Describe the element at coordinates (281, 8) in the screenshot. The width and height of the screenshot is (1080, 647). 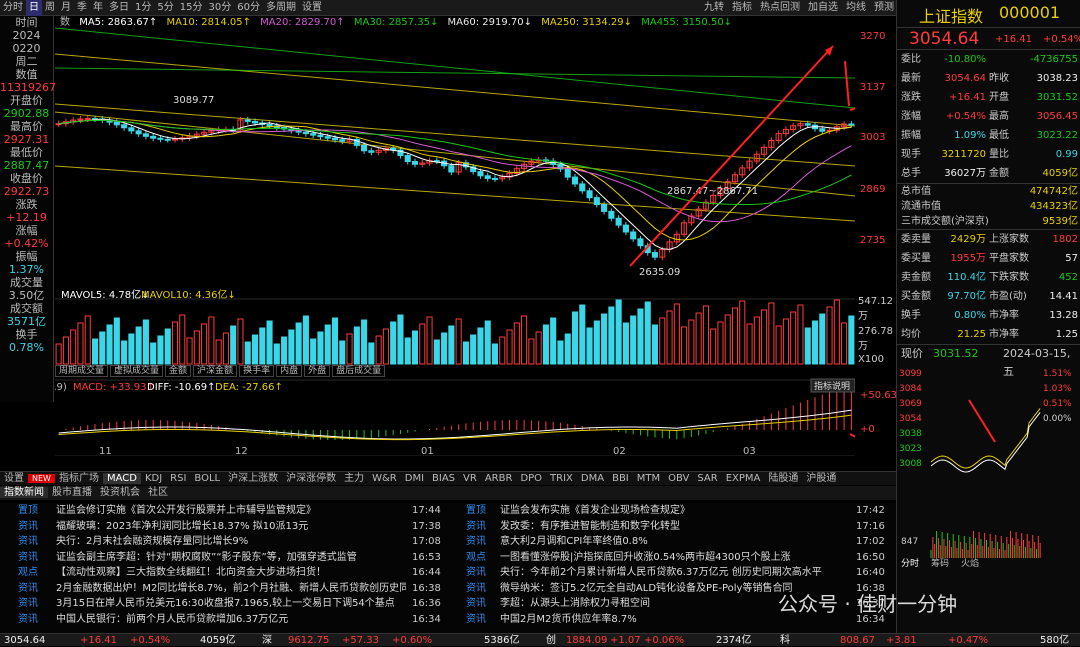
I see `period-tab: 多周期` at that location.